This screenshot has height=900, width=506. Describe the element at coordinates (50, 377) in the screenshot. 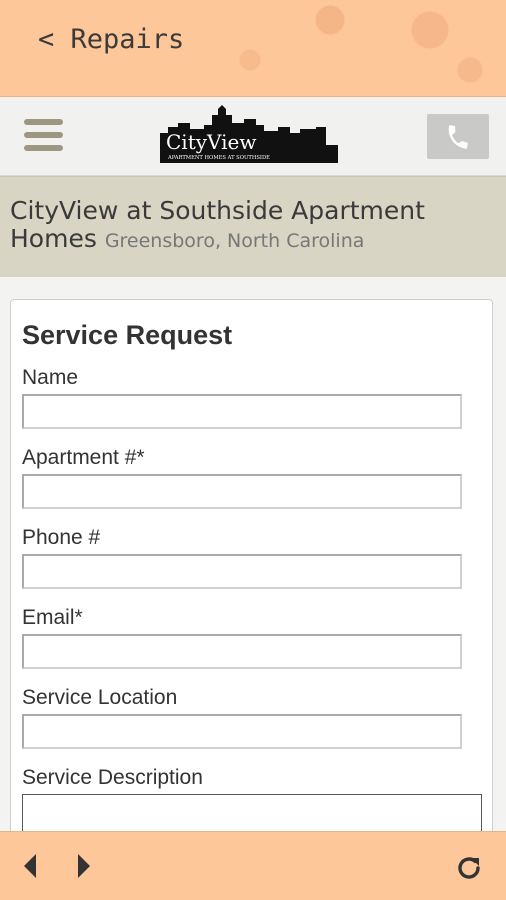

I see `name-label: Name` at that location.